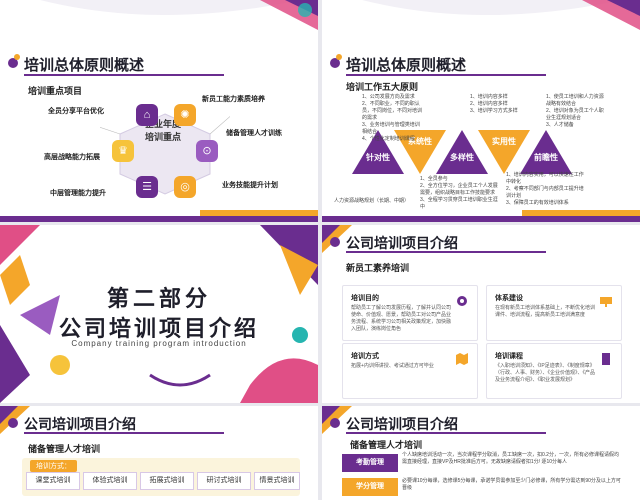  Describe the element at coordinates (76, 111) in the screenshot. I see `node-label: 全员分享平台优化` at that location.